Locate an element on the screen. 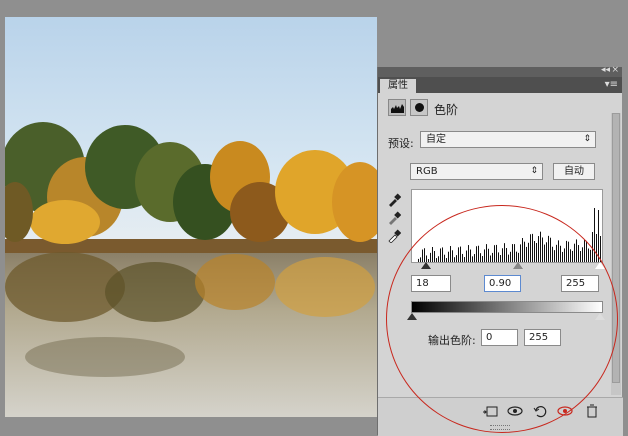 The image size is (628, 436). adjustment-header: 色阶 is located at coordinates (501, 109).